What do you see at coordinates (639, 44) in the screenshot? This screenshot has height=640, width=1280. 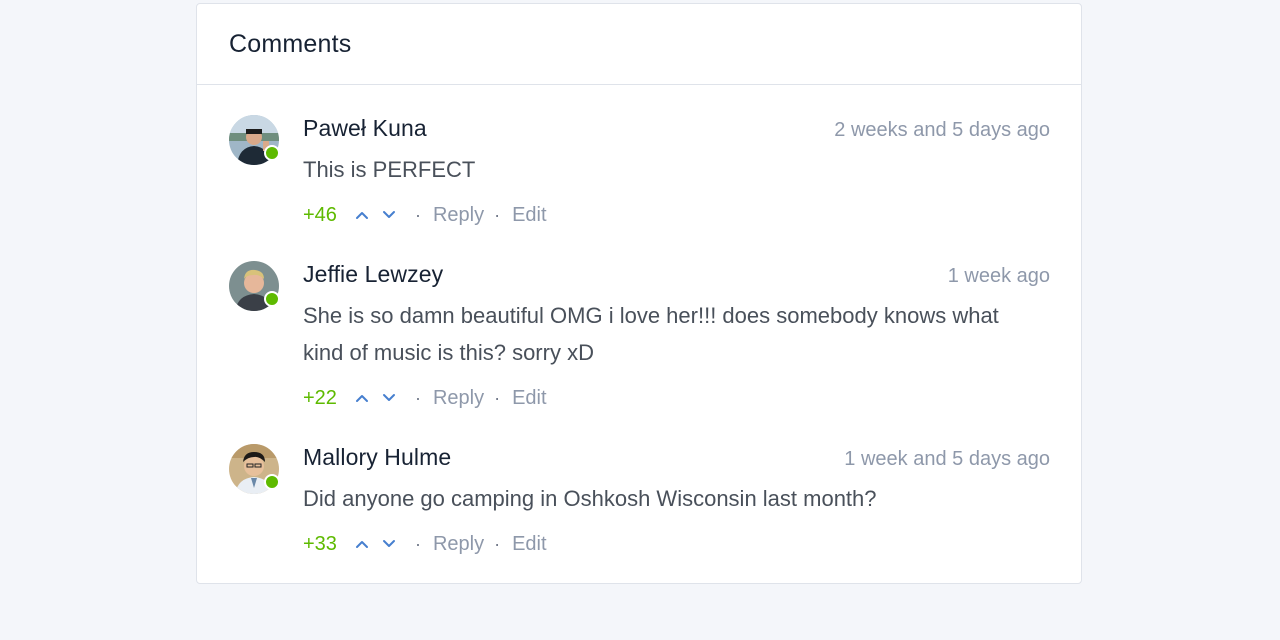 I see `card-header: Comments` at bounding box center [639, 44].